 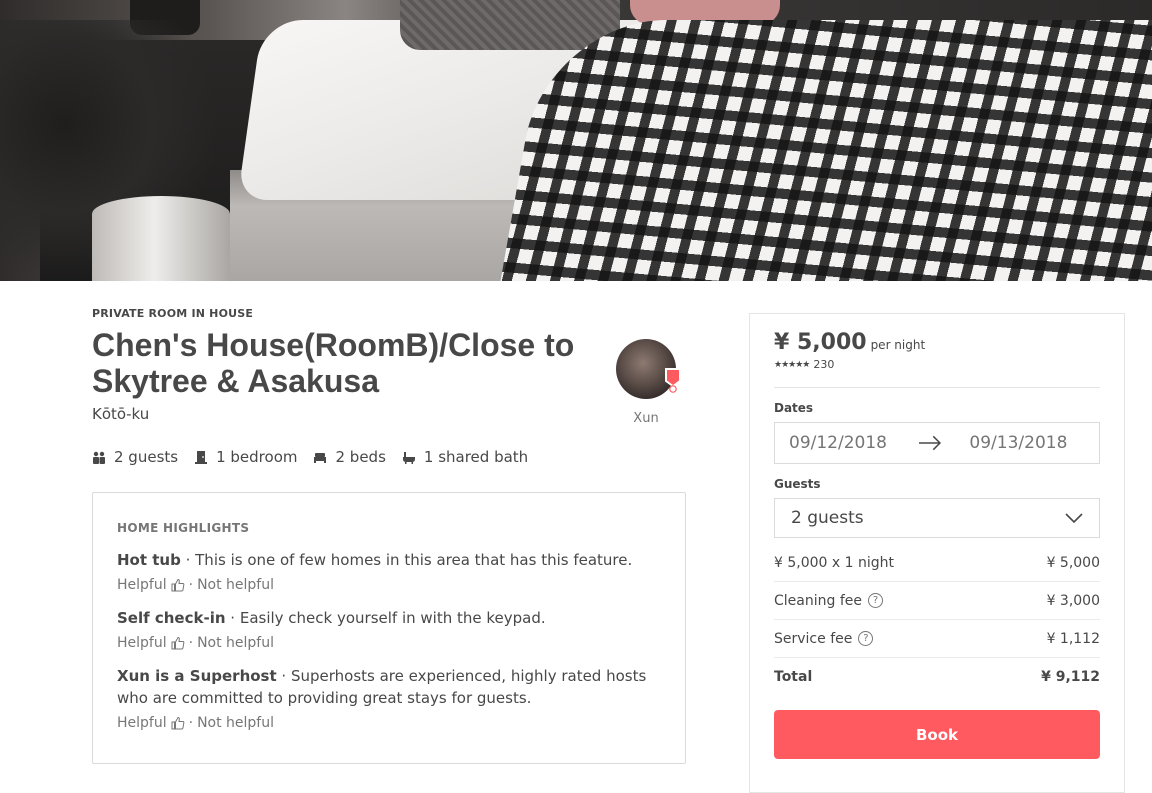 I want to click on amenity-beds-label: 2 beds, so click(x=360, y=457).